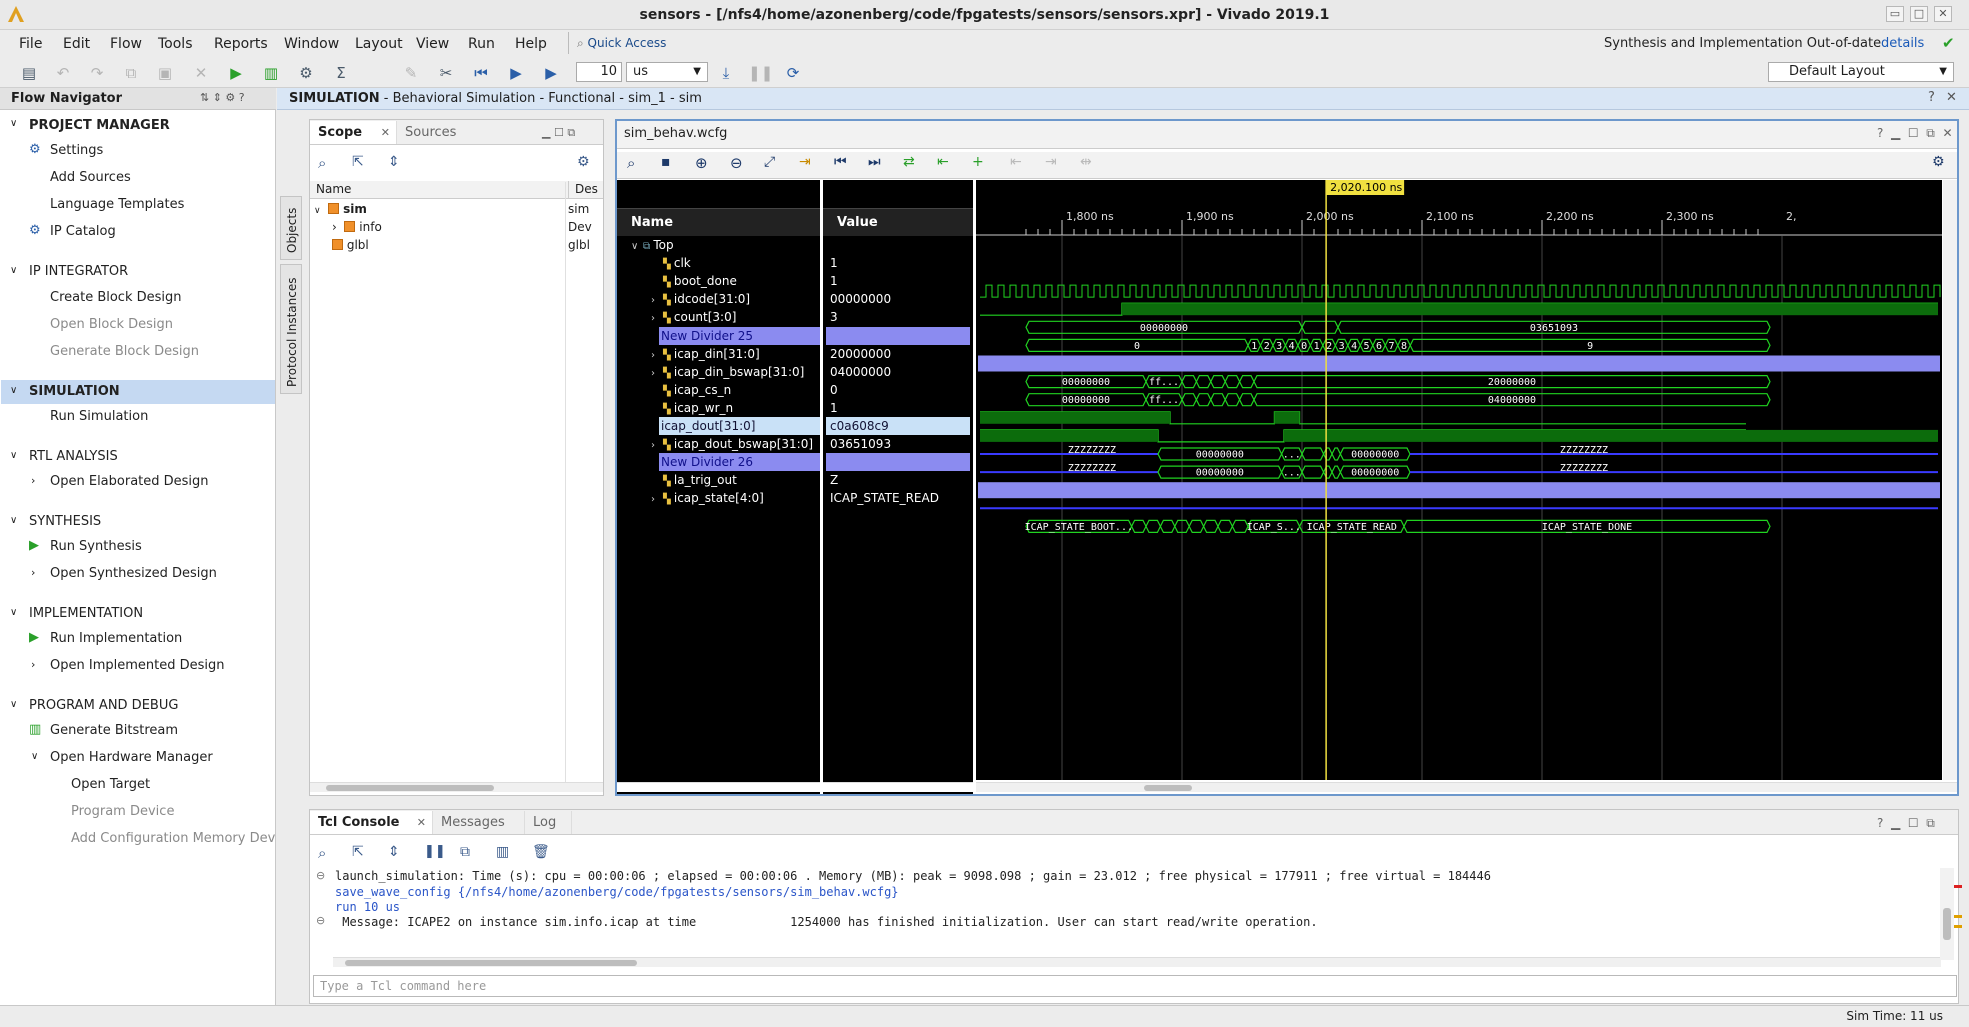 This screenshot has width=1969, height=1027. Describe the element at coordinates (83, 231) in the screenshot. I see `nav-ip-catalog: IP Catalog` at that location.